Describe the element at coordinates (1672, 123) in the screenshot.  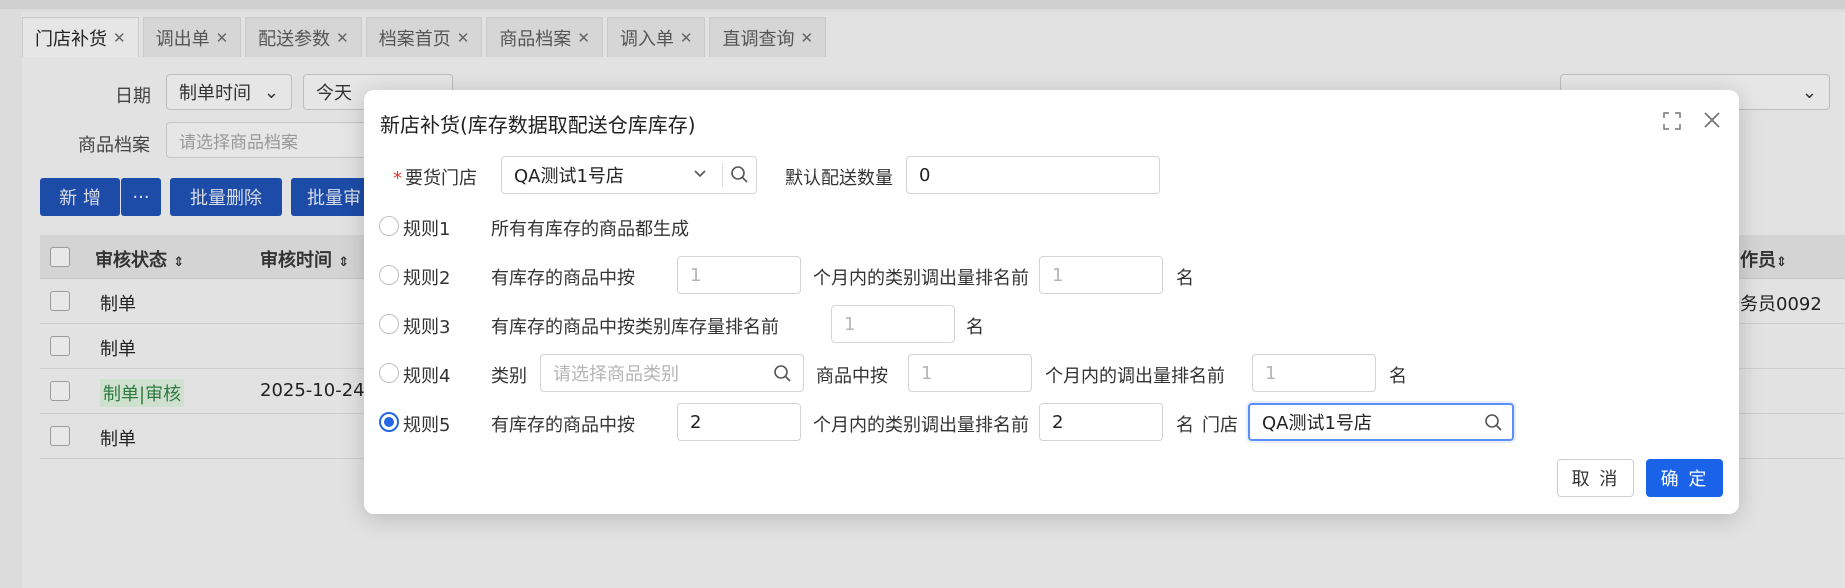
I see `fullscreen-icon` at that location.